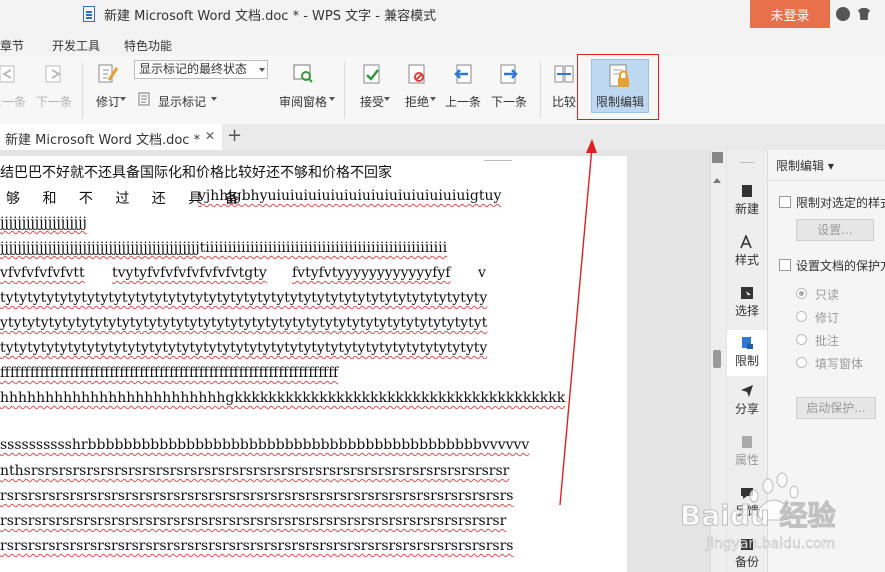 The image size is (885, 572). What do you see at coordinates (76, 45) in the screenshot?
I see `menu-item-developer: 开发工具` at bounding box center [76, 45].